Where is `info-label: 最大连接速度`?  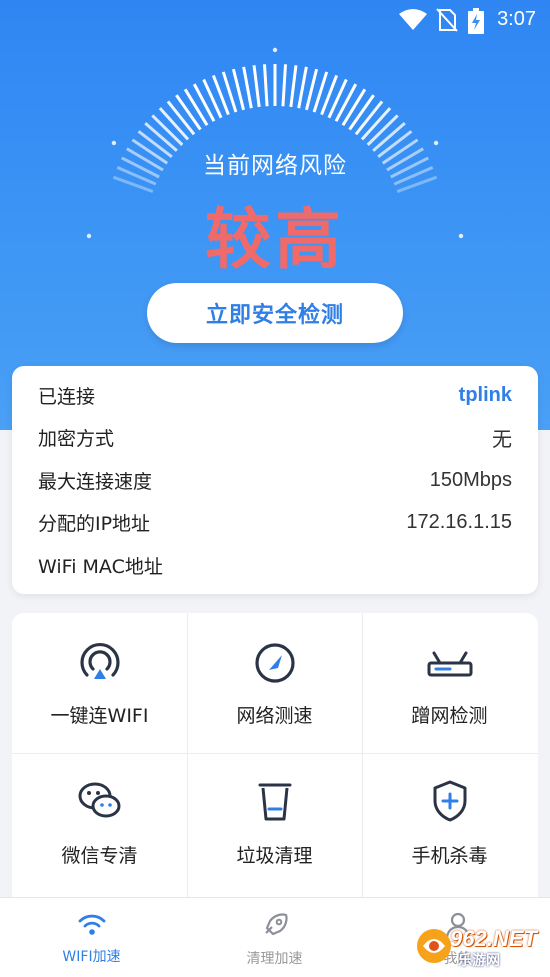 info-label: 最大连接速度 is located at coordinates (95, 481).